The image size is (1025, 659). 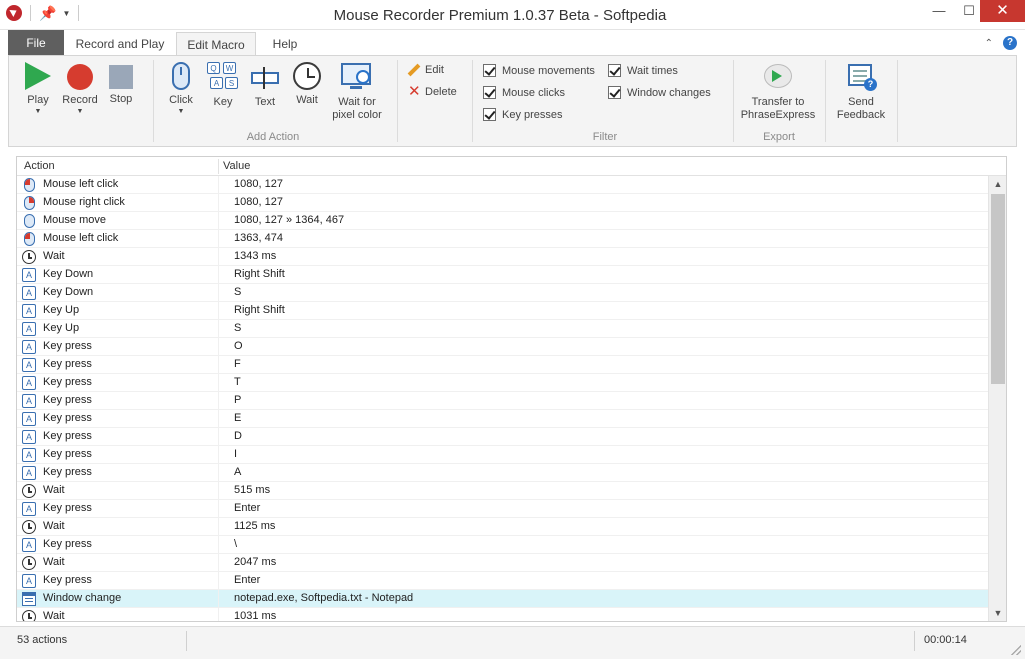 What do you see at coordinates (989, 43) in the screenshot?
I see `collapse-ribbon-icon: ⌃` at bounding box center [989, 43].